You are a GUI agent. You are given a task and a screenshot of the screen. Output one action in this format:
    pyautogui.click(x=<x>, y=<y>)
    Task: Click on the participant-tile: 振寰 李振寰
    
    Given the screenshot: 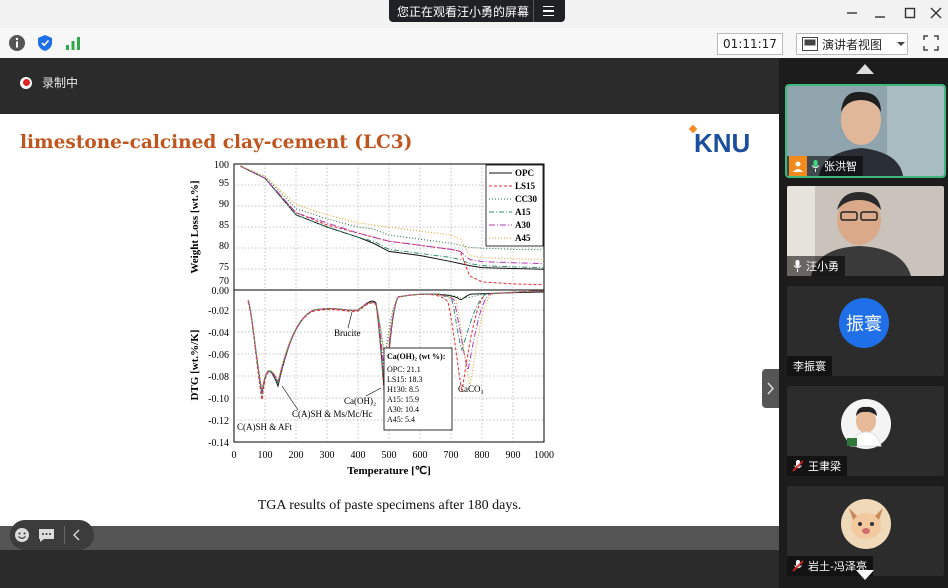 What is the action you would take?
    pyautogui.click(x=865, y=331)
    